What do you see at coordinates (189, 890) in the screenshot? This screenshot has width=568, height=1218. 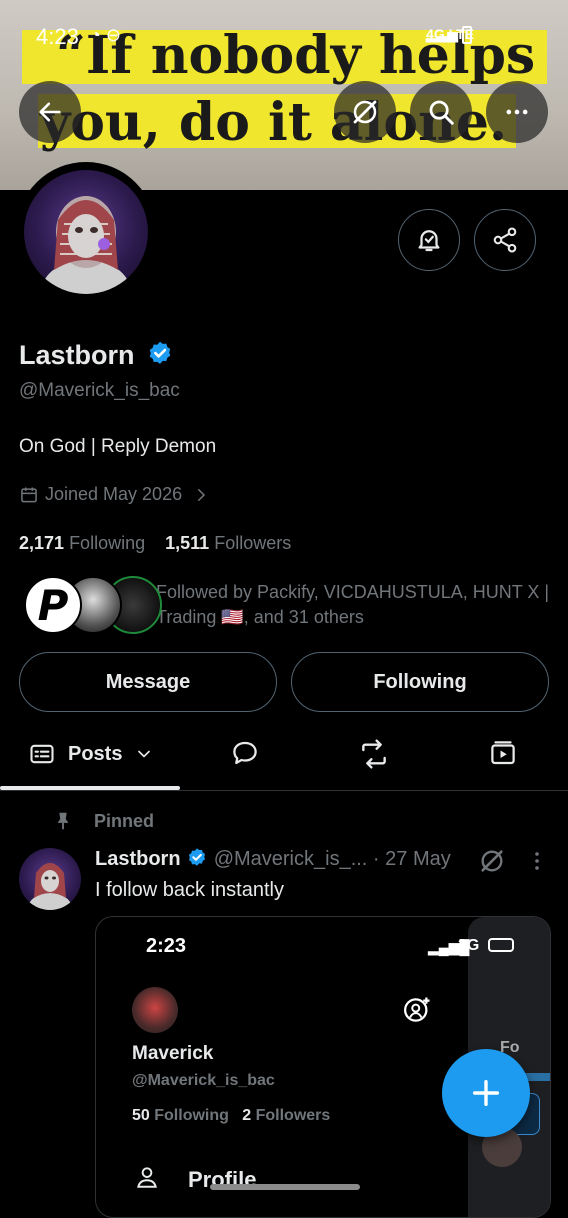 I see `post-text: I follow back instantly` at bounding box center [189, 890].